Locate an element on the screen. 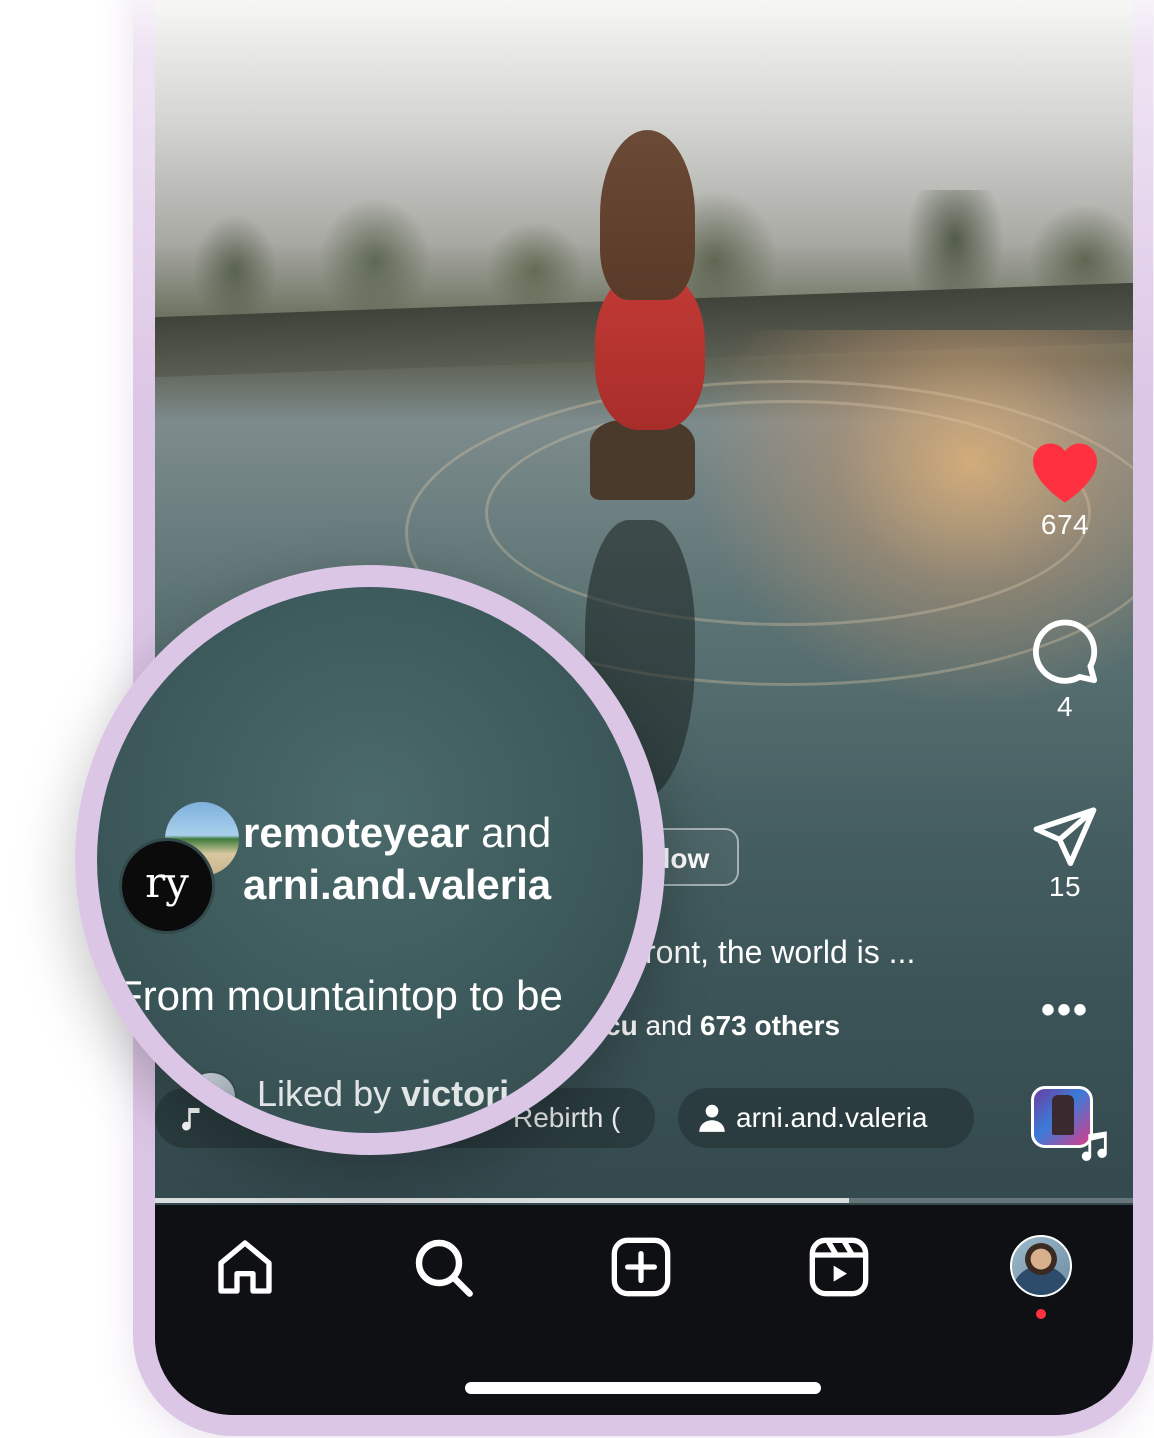 This screenshot has width=1154, height=1438. liked-others: 673 others is located at coordinates (770, 1025).